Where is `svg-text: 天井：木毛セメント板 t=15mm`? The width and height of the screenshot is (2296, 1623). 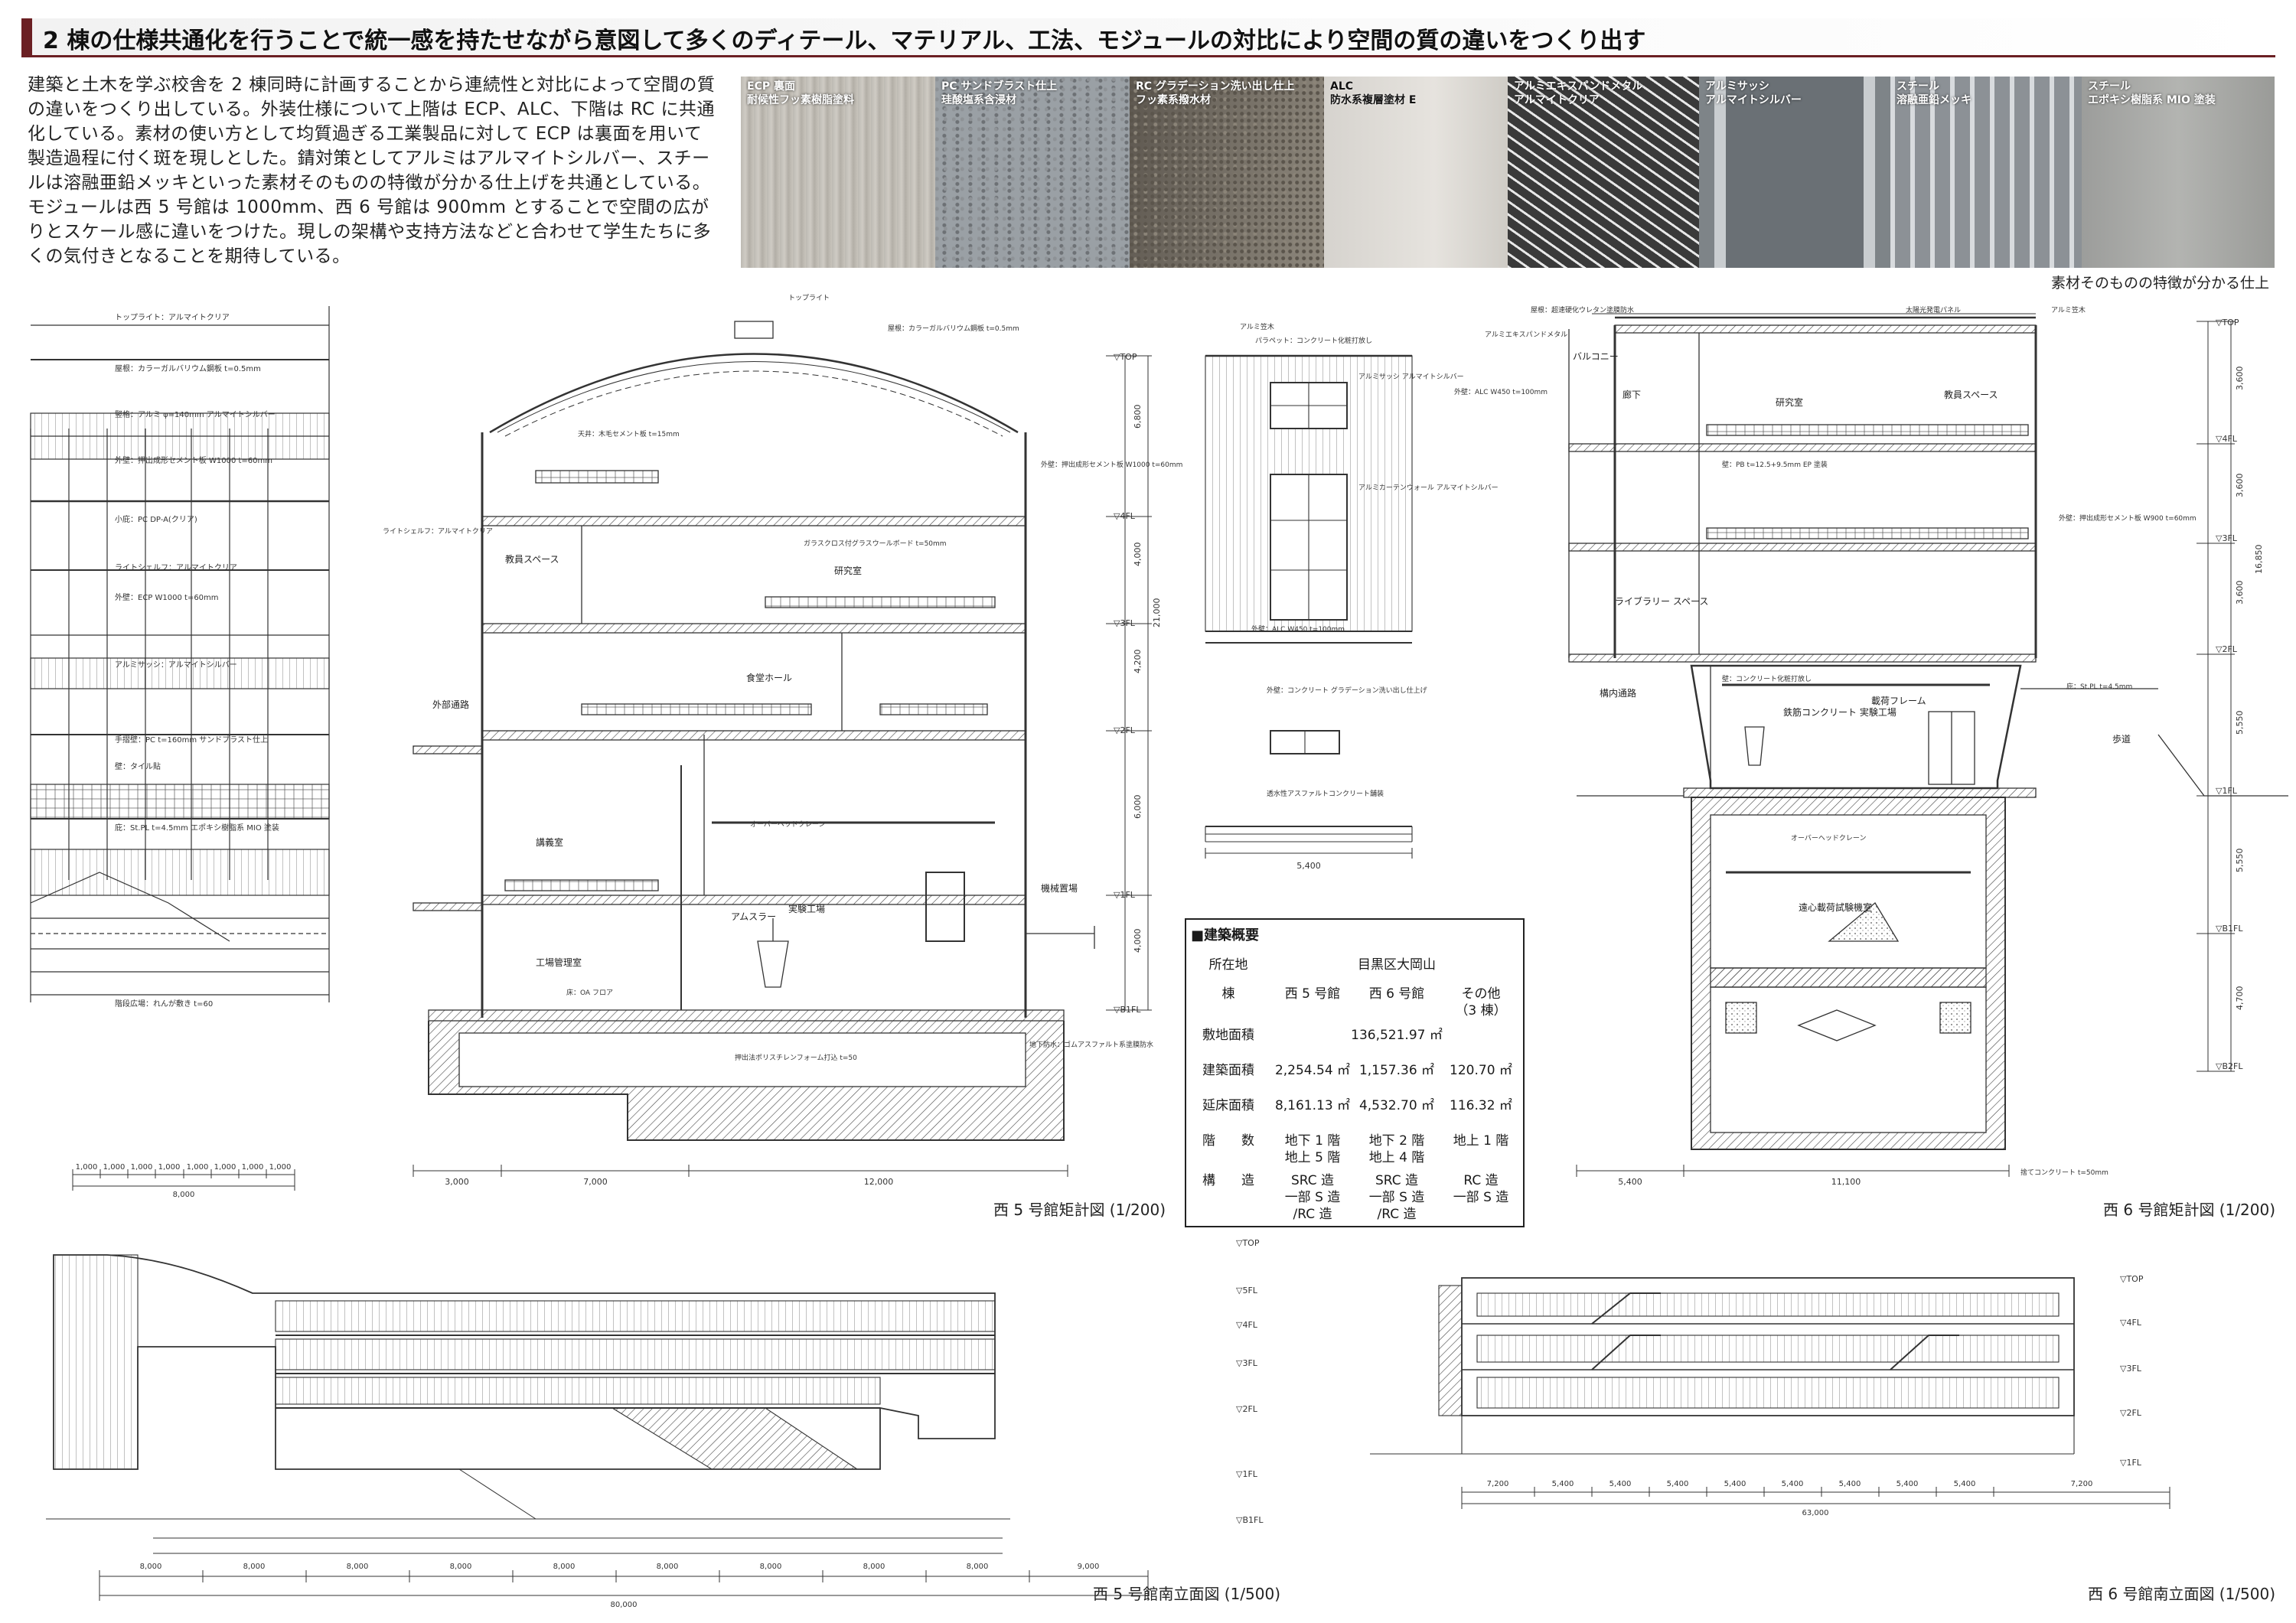
svg-text: 天井：木毛セメント板 t=15mm is located at coordinates (629, 434).